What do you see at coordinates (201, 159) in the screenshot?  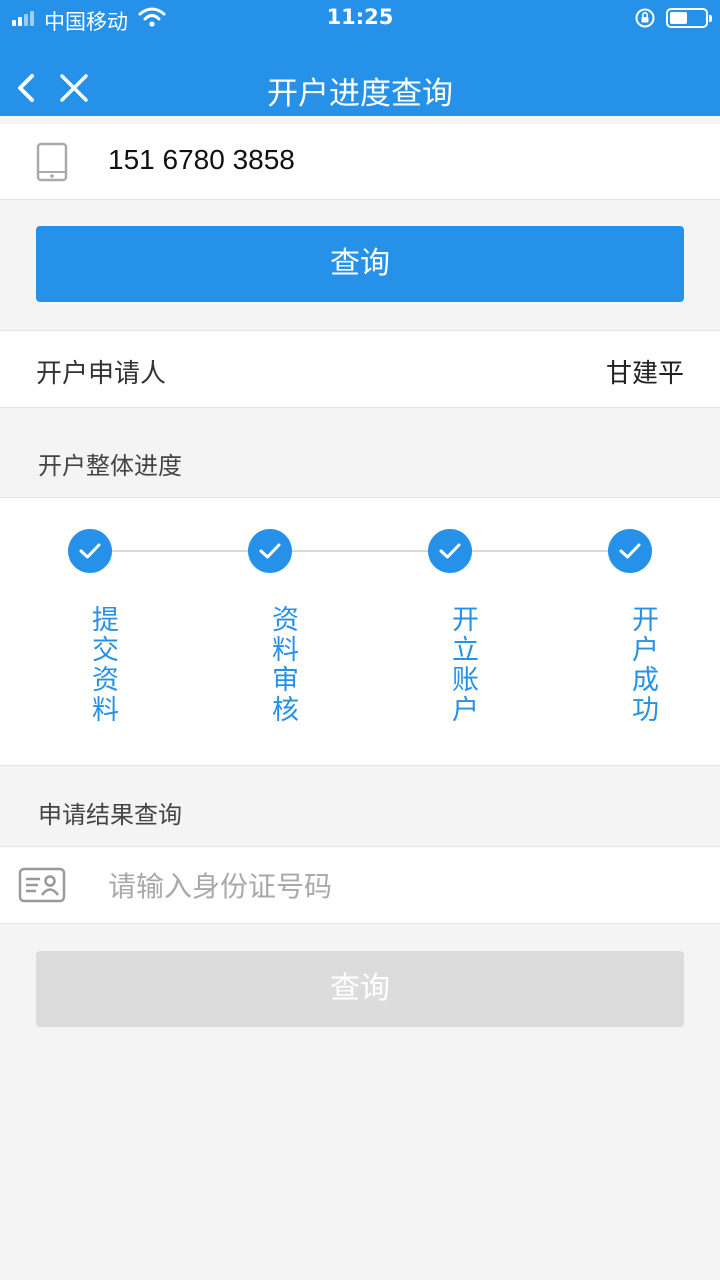 I see `phone-number: 151 6780 3858` at bounding box center [201, 159].